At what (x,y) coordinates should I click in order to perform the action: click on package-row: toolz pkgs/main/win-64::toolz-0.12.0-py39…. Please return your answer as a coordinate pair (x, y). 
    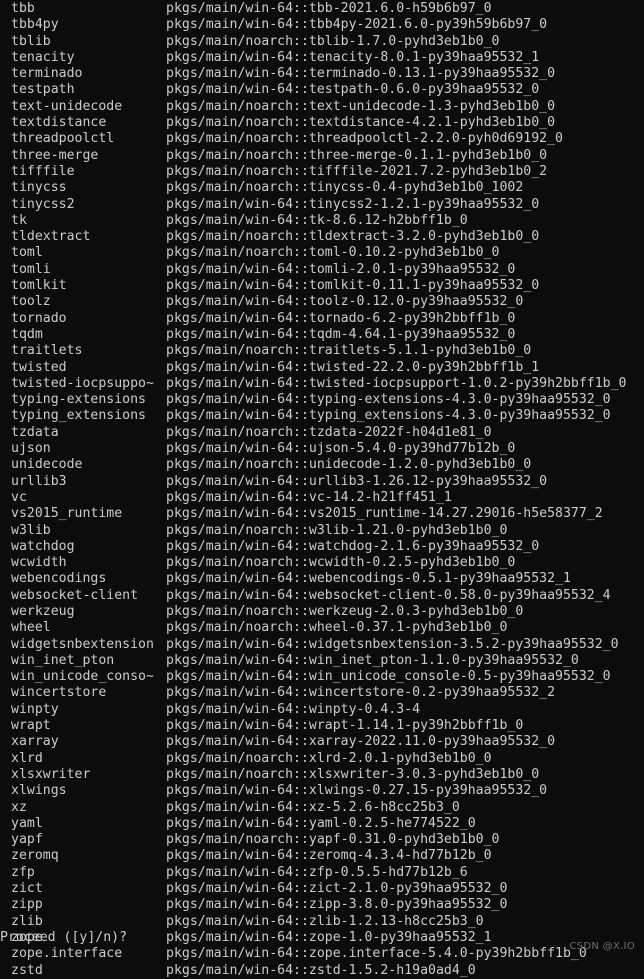
    Looking at the image, I should click on (322, 302).